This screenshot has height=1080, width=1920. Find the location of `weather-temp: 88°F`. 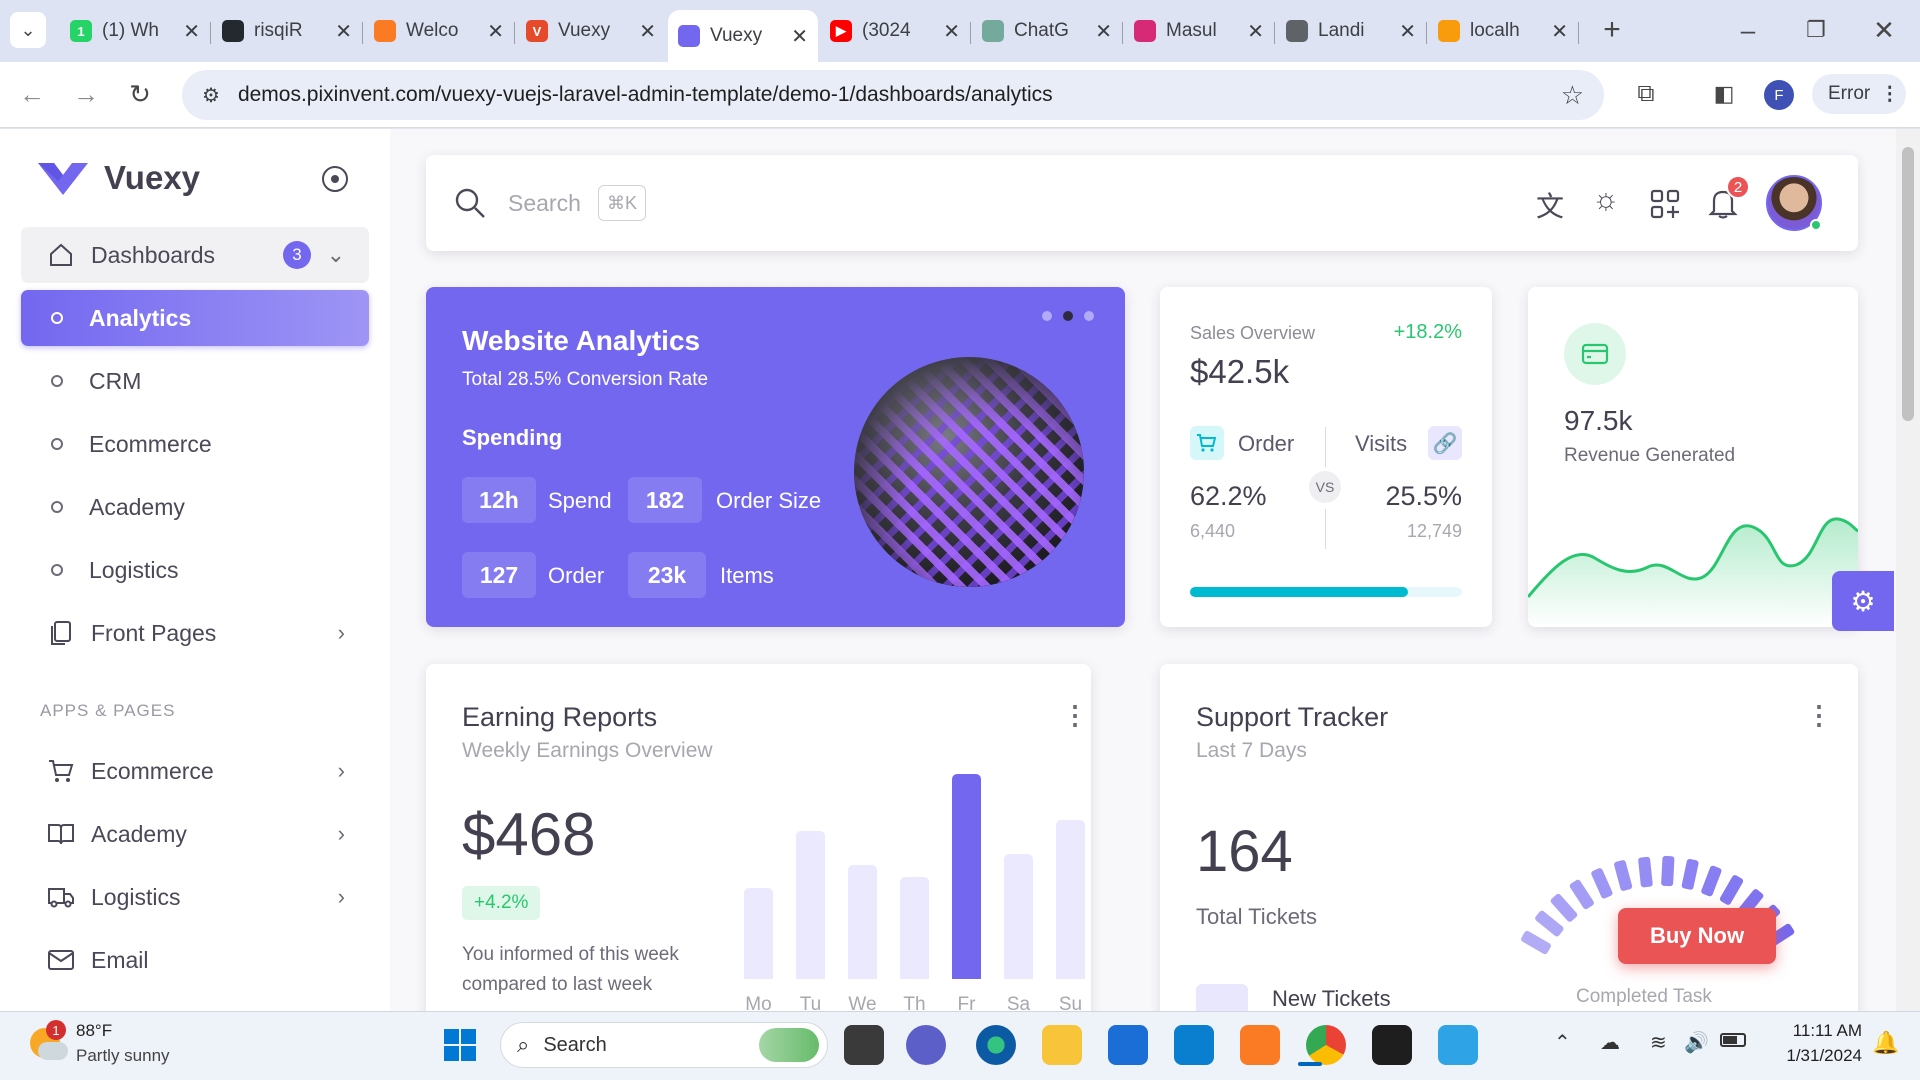

weather-temp: 88°F is located at coordinates (94, 1031).